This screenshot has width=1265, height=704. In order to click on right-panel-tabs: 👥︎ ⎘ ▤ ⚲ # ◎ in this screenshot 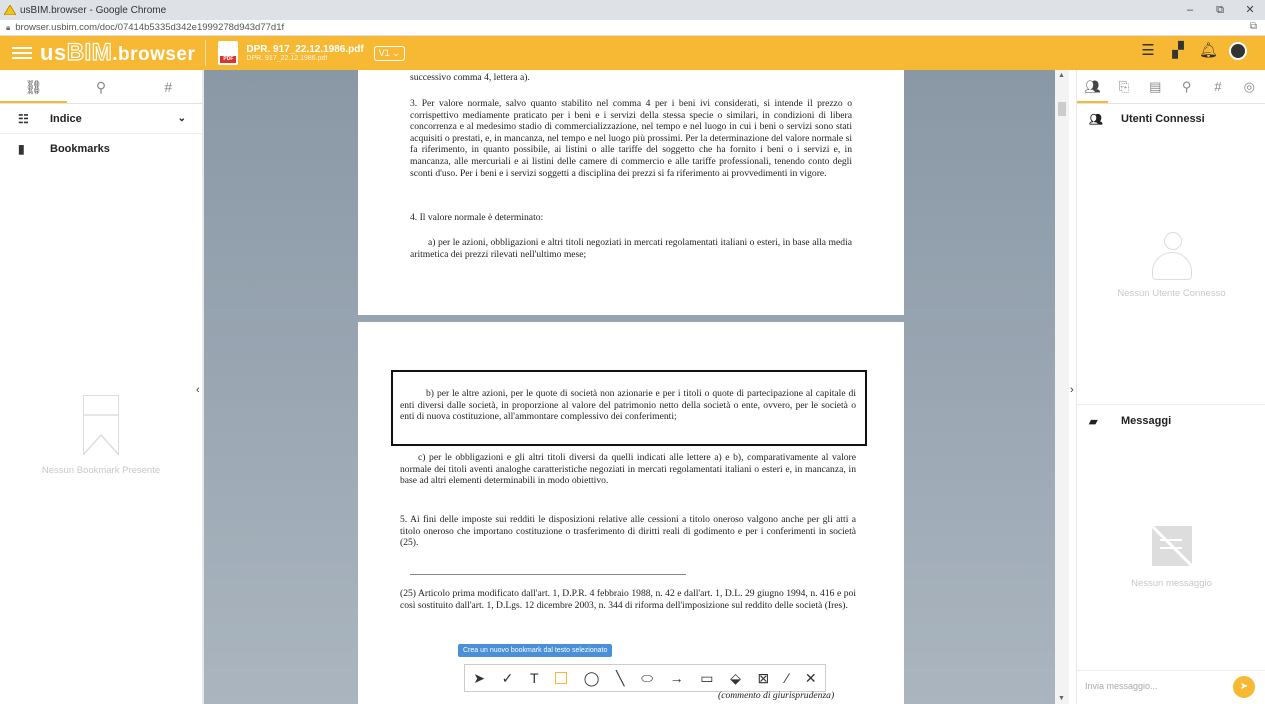, I will do `click(1171, 87)`.